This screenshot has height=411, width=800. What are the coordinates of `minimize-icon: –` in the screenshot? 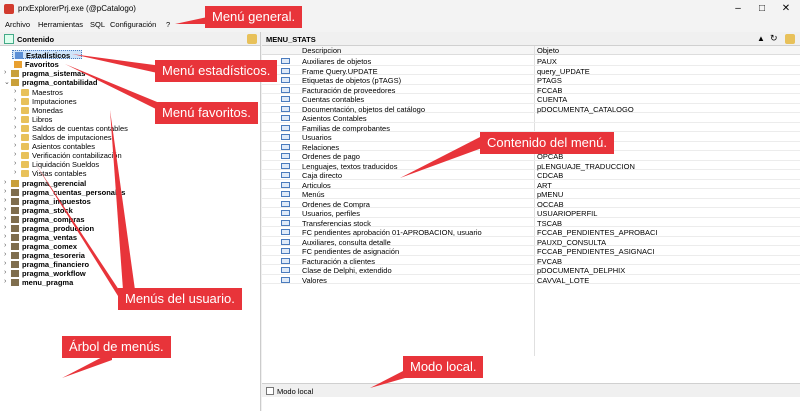 It's located at (738, 9).